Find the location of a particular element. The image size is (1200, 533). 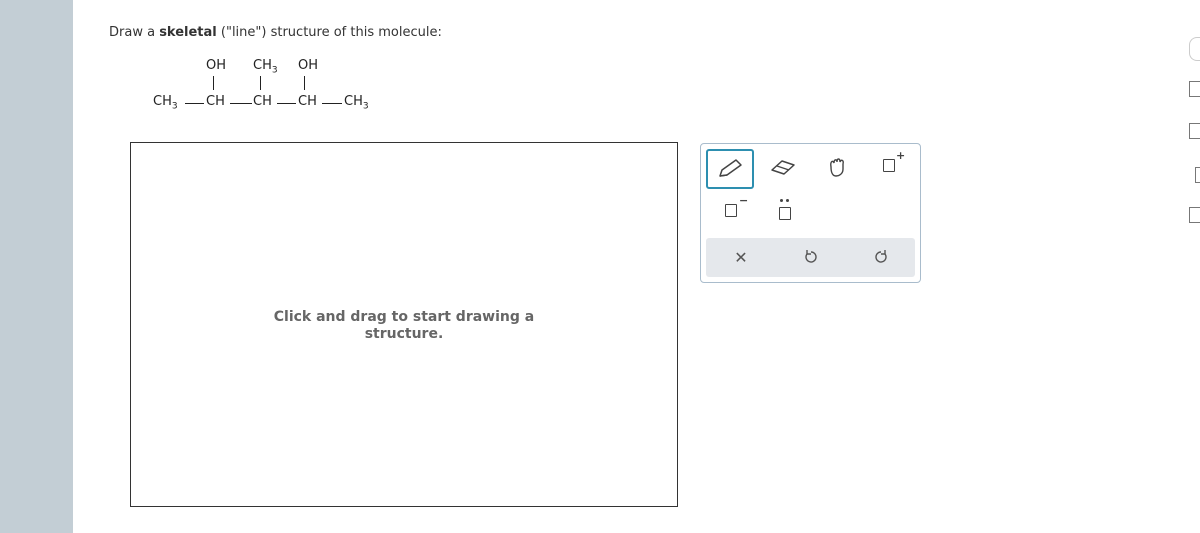

clear-icon: ✕ is located at coordinates (741, 257).